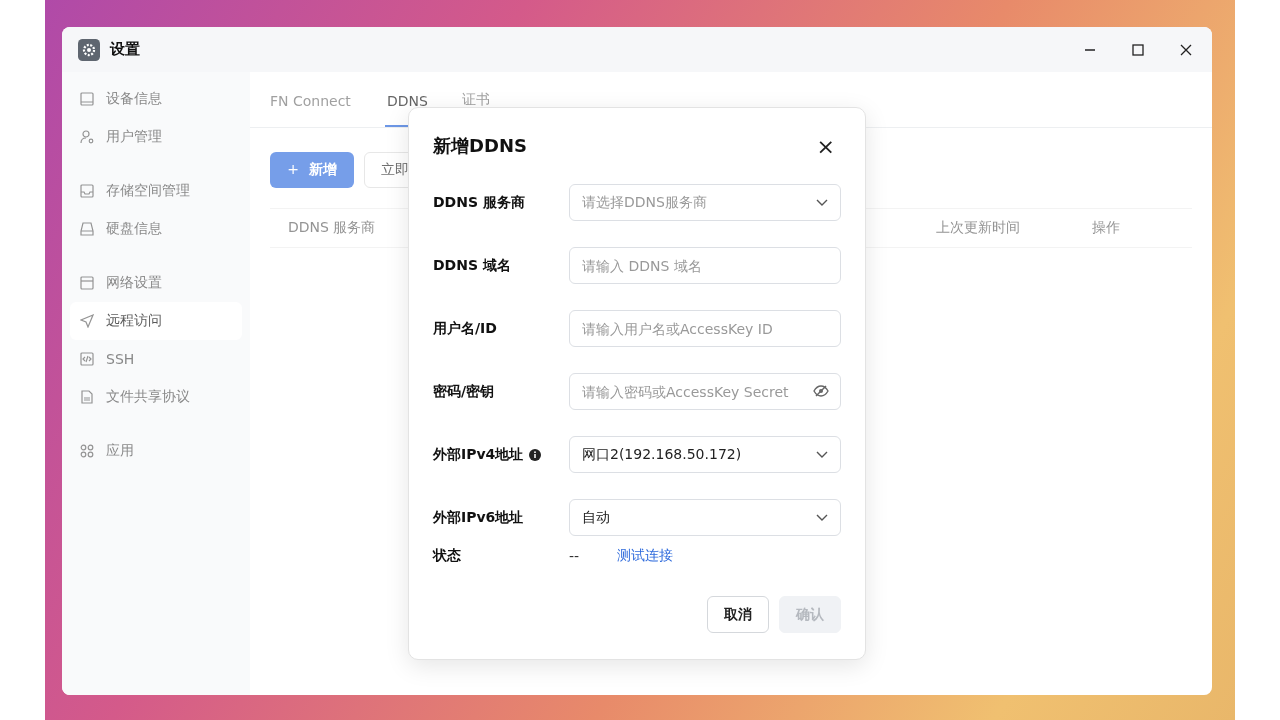  Describe the element at coordinates (478, 454) in the screenshot. I see `field-label: 外部IPv4地址` at that location.